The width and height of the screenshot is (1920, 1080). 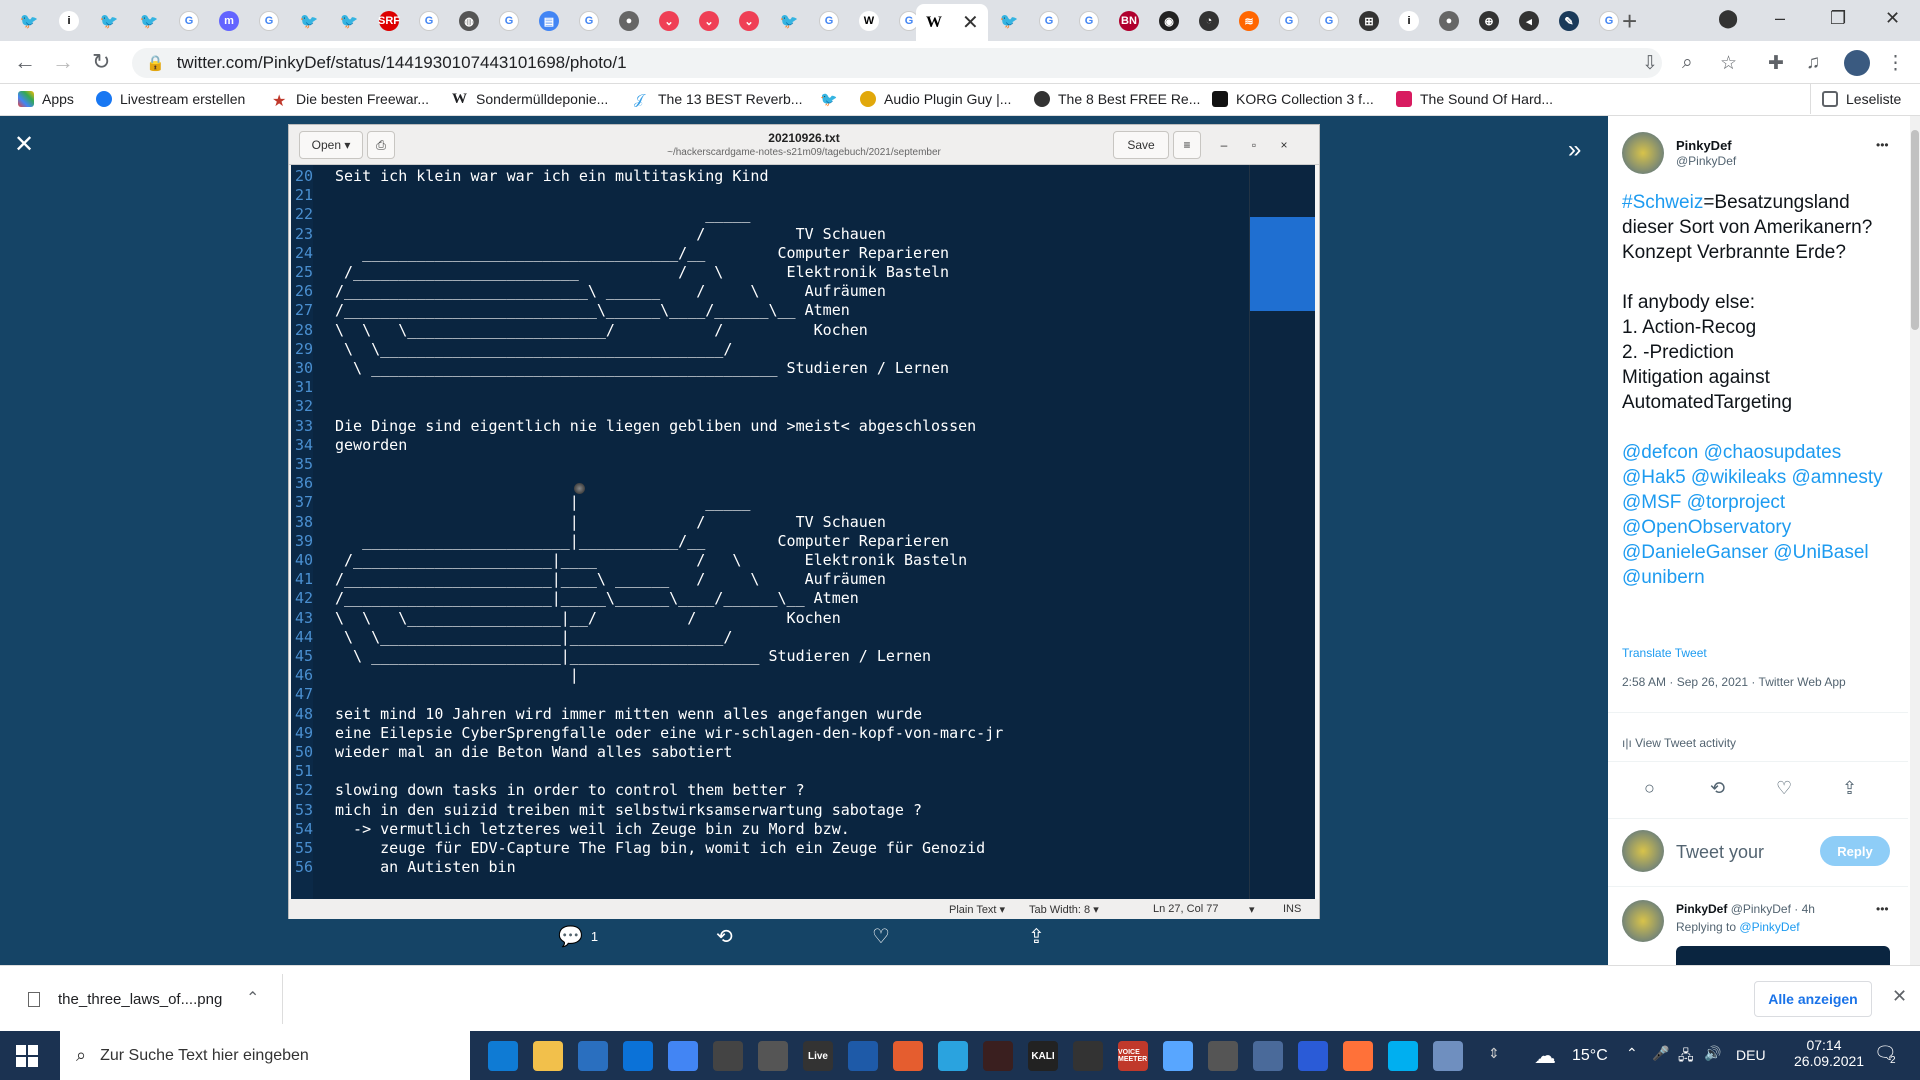 What do you see at coordinates (1855, 851) in the screenshot?
I see `reply-button: Reply` at bounding box center [1855, 851].